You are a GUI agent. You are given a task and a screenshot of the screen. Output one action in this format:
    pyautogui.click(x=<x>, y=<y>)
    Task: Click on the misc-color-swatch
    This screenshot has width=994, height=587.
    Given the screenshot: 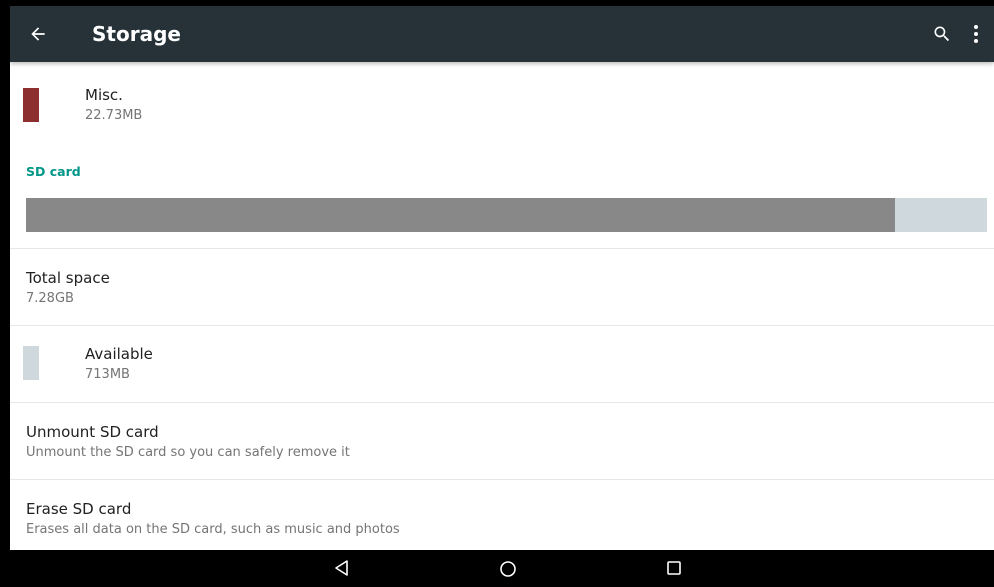 What is the action you would take?
    pyautogui.click(x=31, y=105)
    